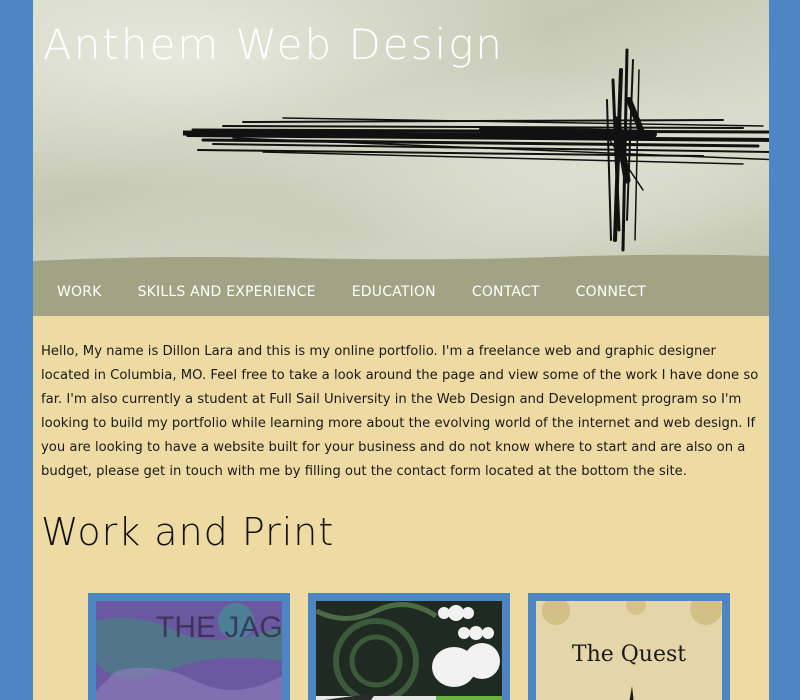  Describe the element at coordinates (409, 650) in the screenshot. I see `flower-art-thumbnail` at that location.